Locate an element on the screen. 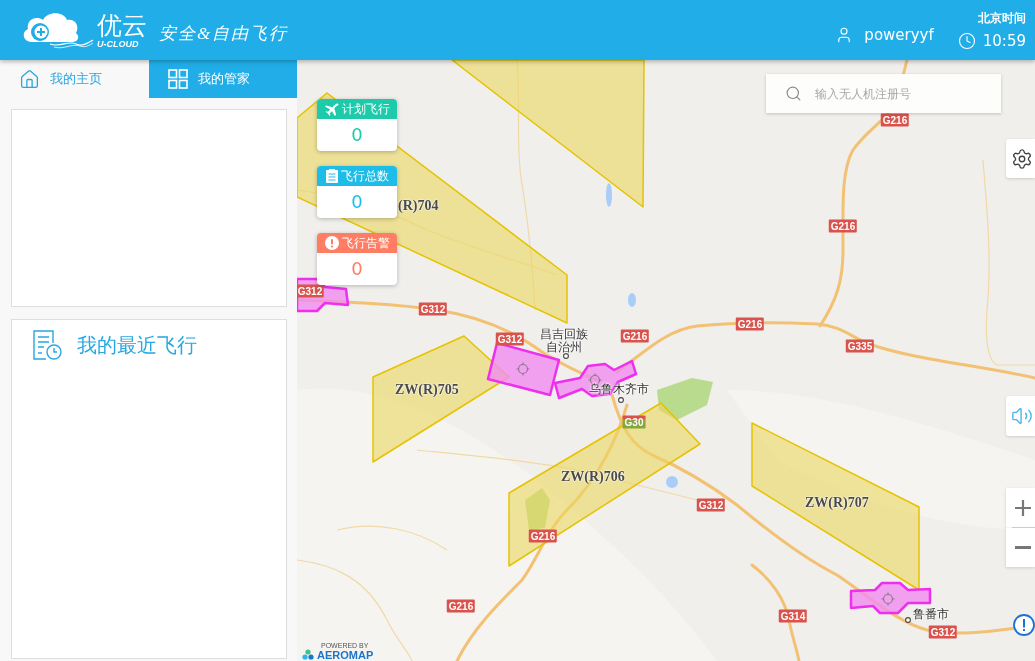 Image resolution: width=1035 pixels, height=661 pixels. stat-label: 飞行告警 is located at coordinates (365, 243).